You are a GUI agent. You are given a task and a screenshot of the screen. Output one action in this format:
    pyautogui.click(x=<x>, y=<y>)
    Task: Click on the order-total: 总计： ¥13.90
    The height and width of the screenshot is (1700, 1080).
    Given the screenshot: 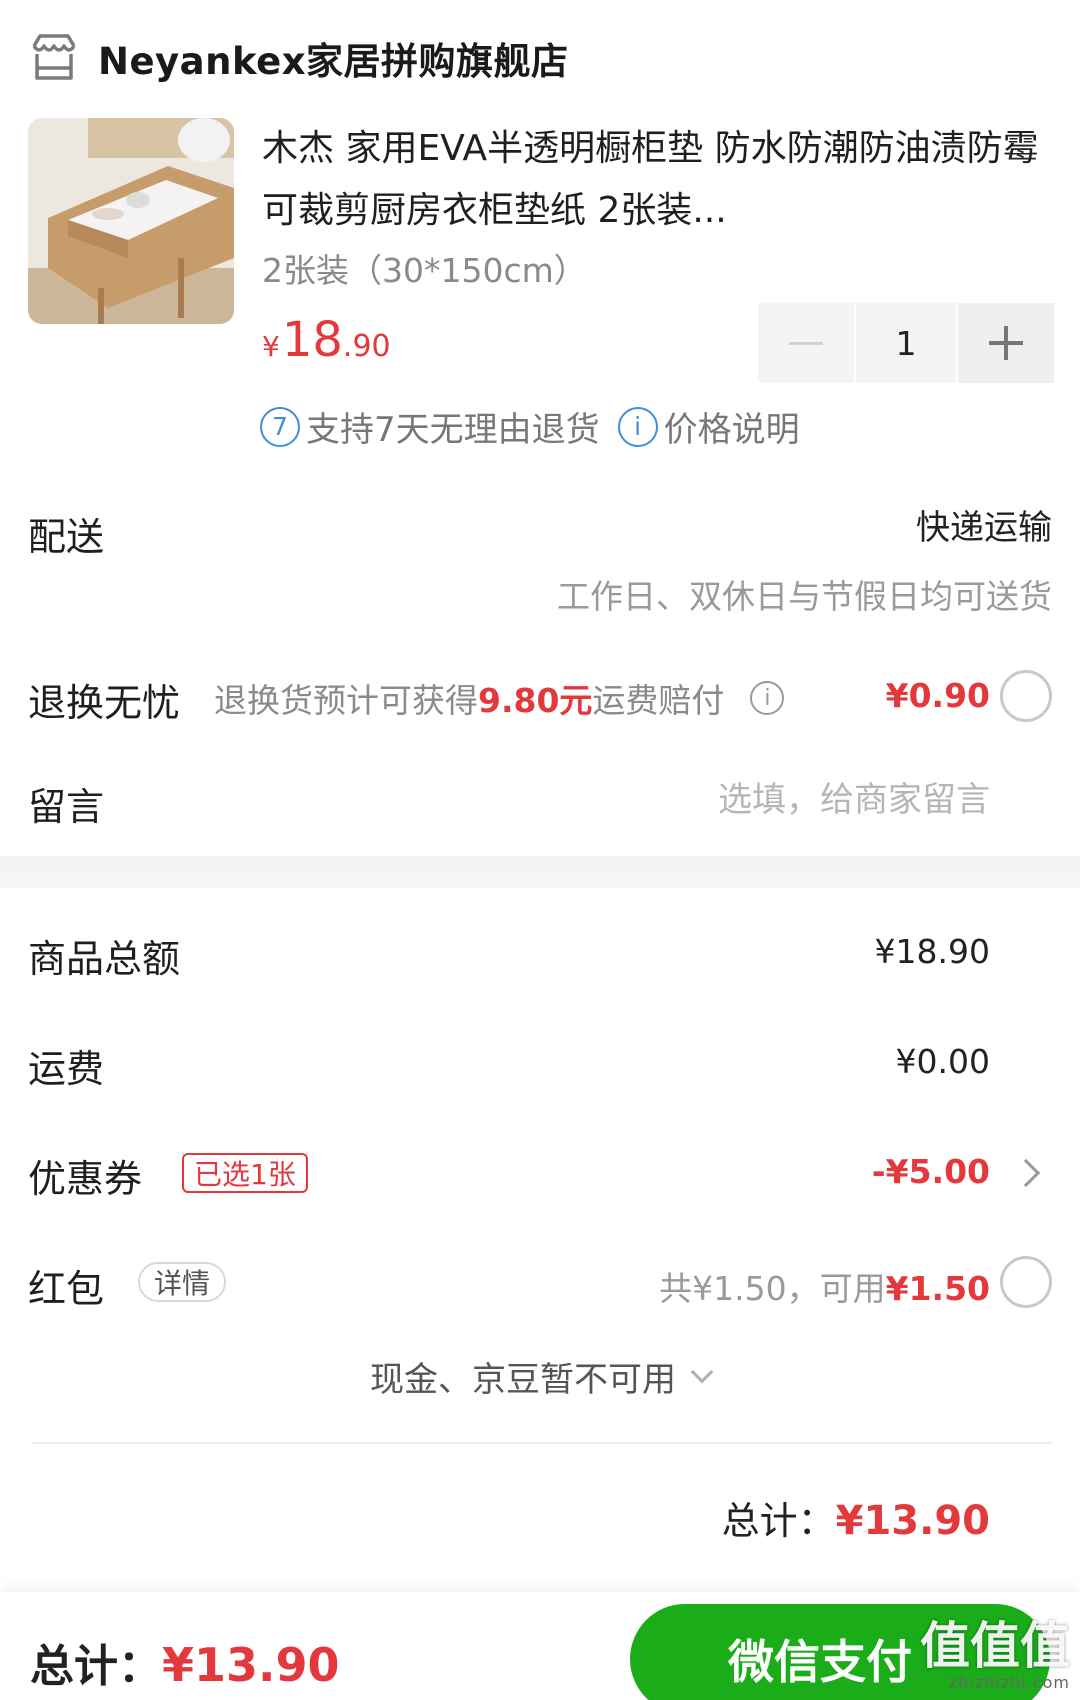 What is the action you would take?
    pyautogui.click(x=856, y=1517)
    